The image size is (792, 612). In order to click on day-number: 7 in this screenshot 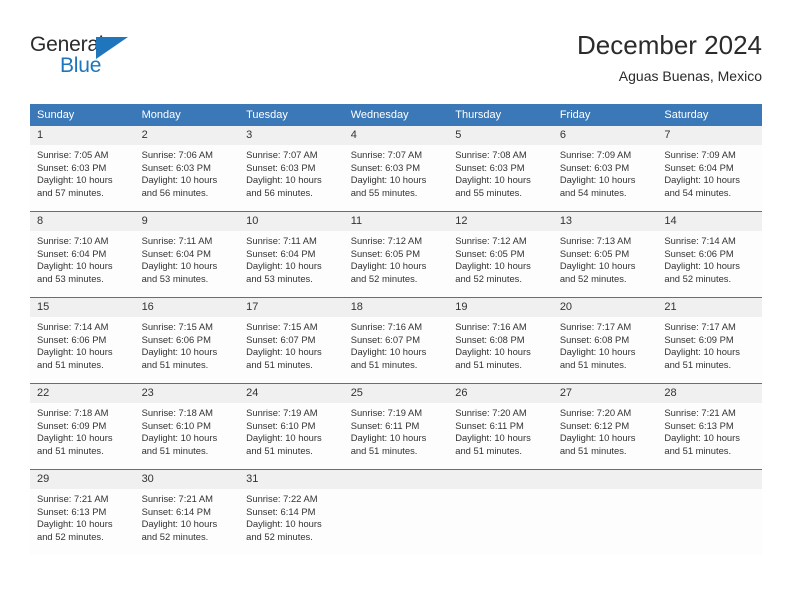, I will do `click(709, 135)`.